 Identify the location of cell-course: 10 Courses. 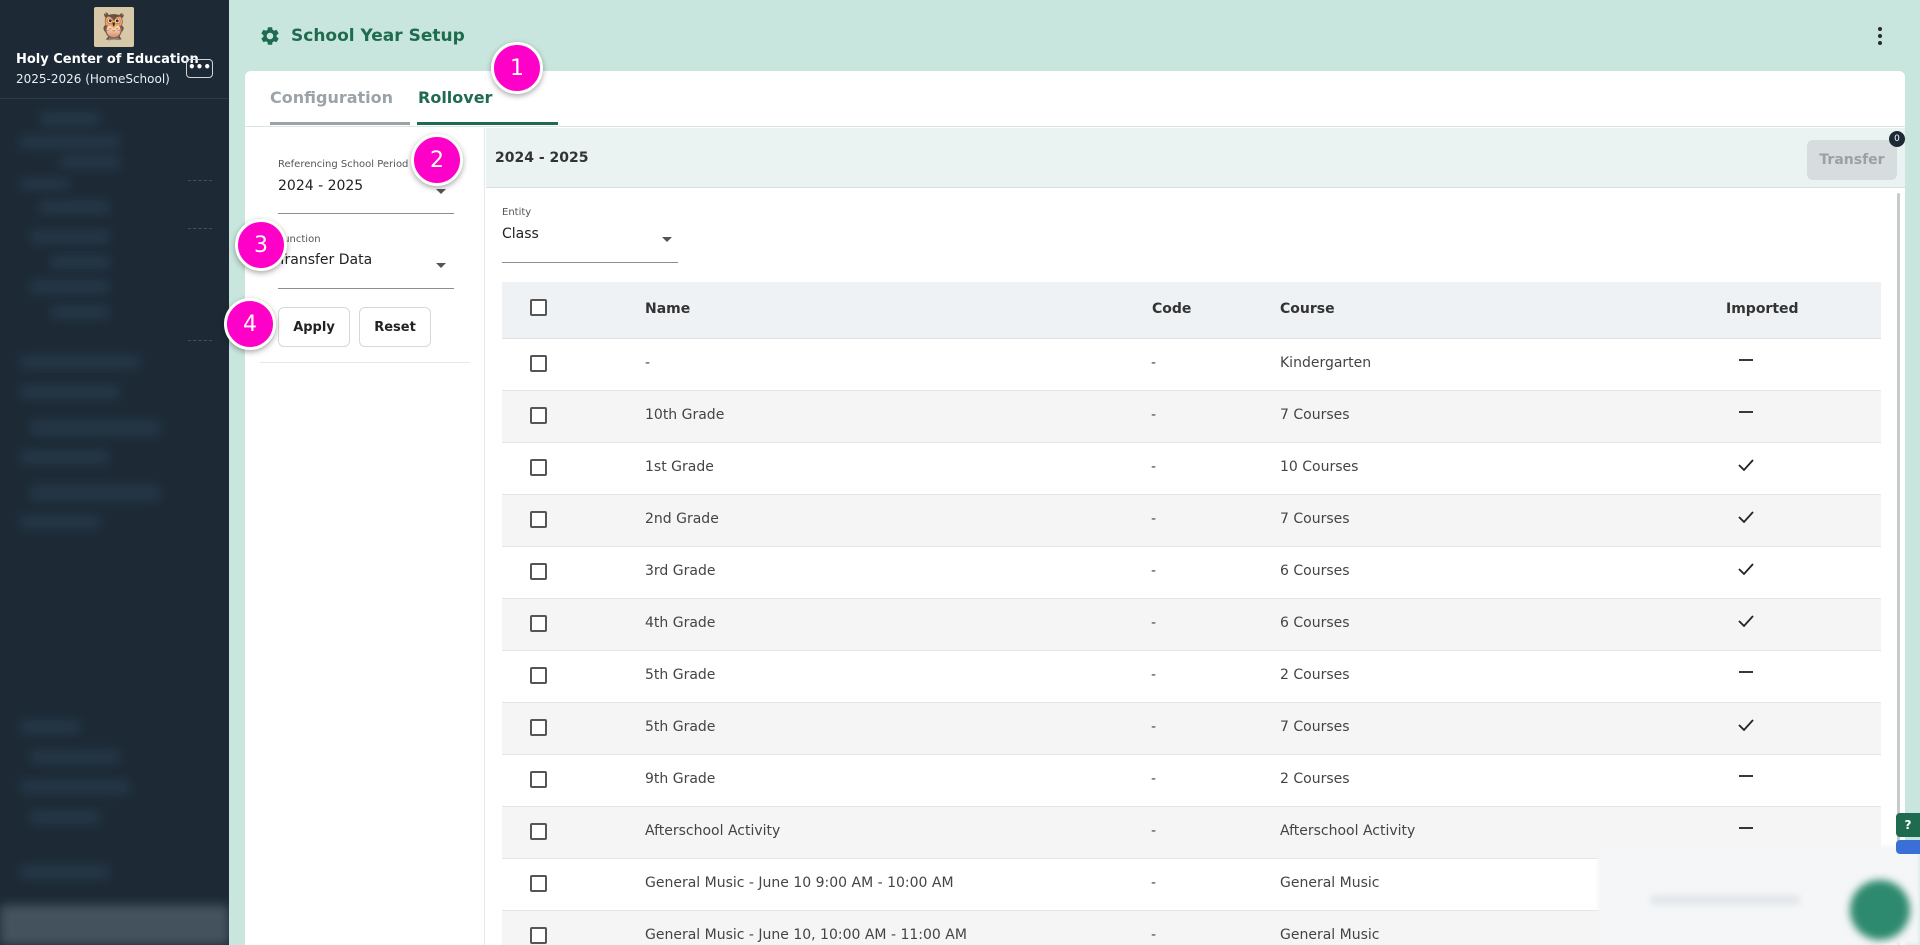
(1319, 467).